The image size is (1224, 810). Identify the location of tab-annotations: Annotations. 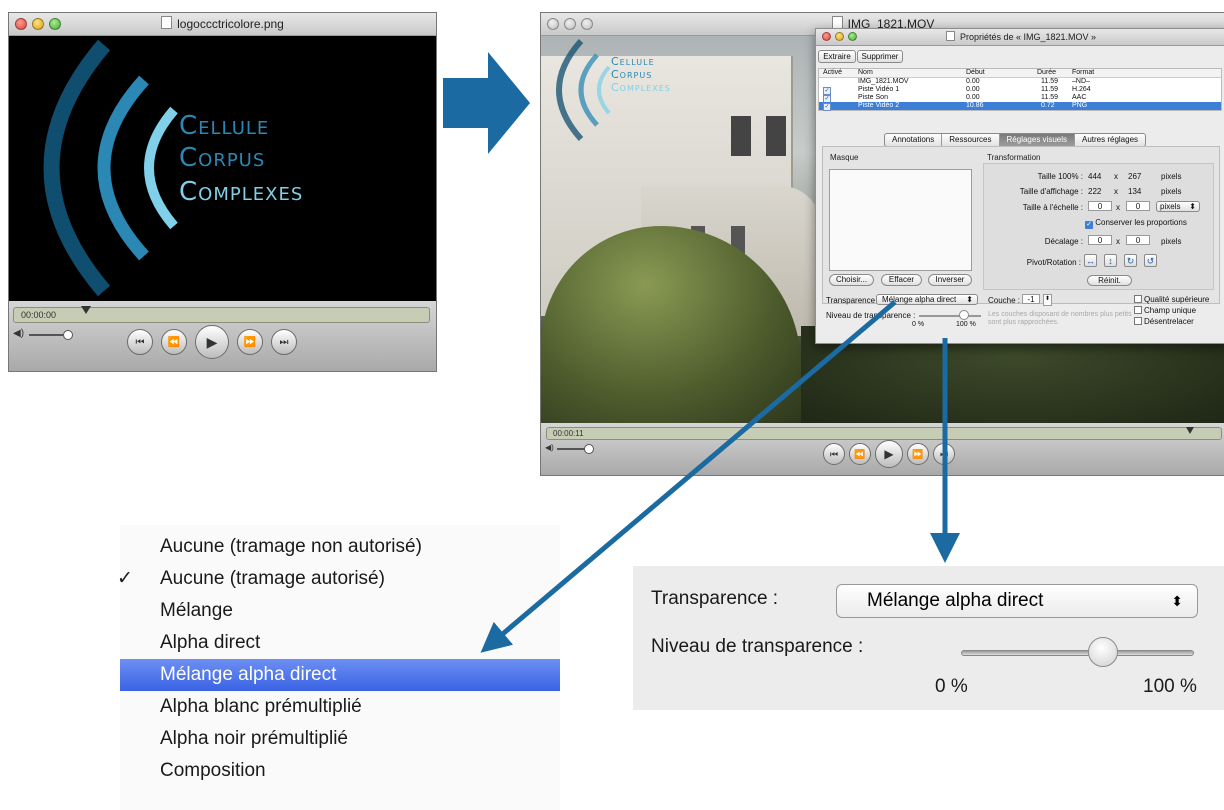
(914, 140).